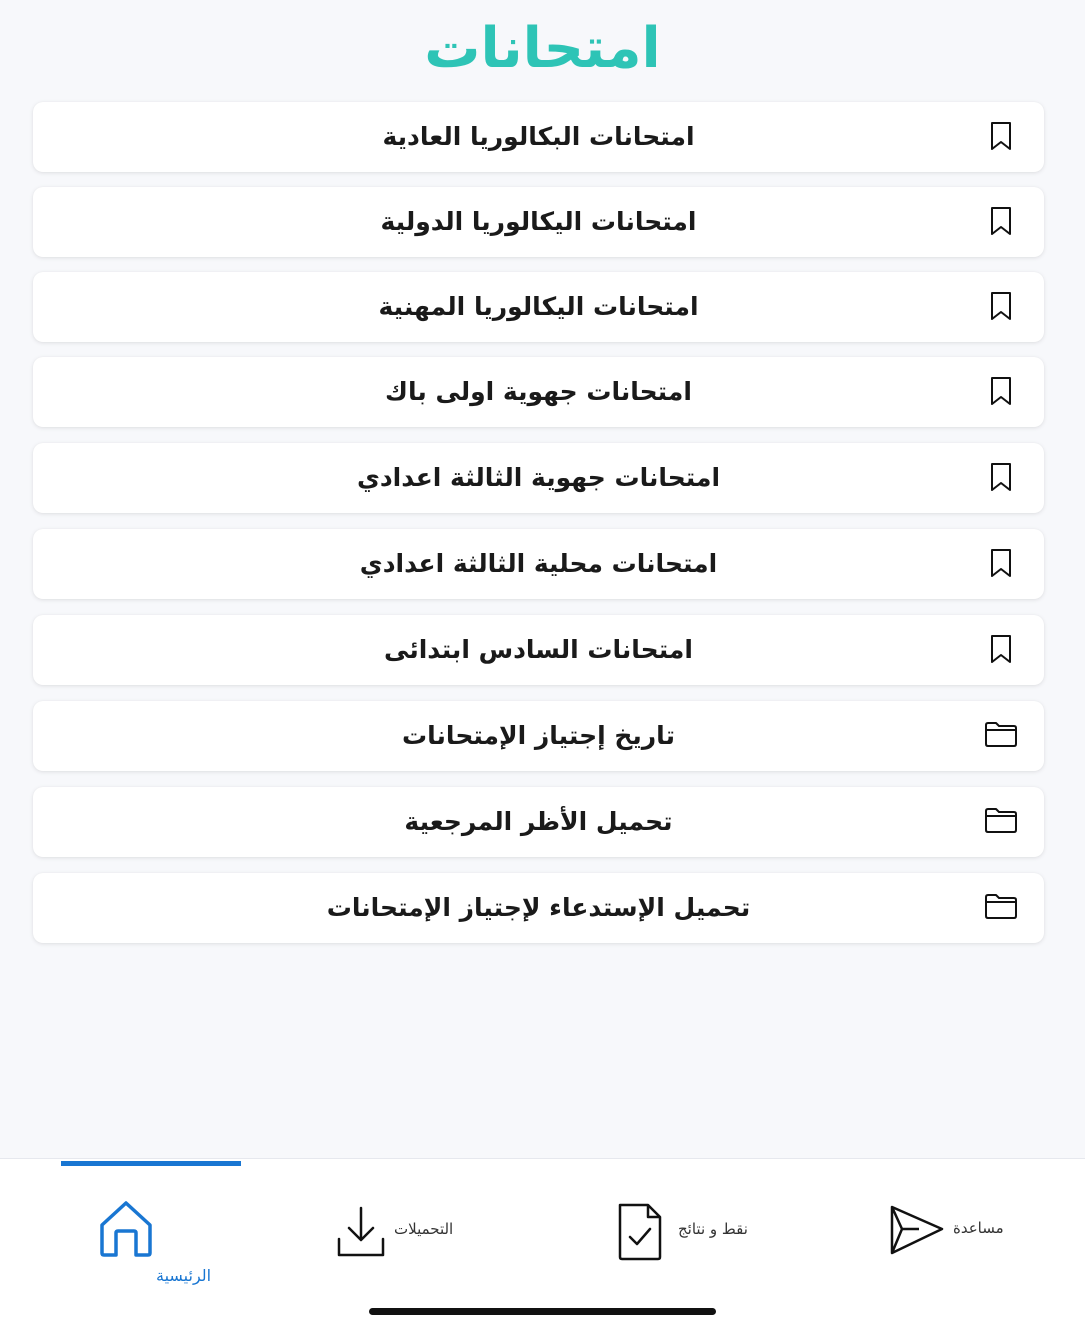 The width and height of the screenshot is (1085, 1332). I want to click on tab-home-label: الرئيسية, so click(184, 1275).